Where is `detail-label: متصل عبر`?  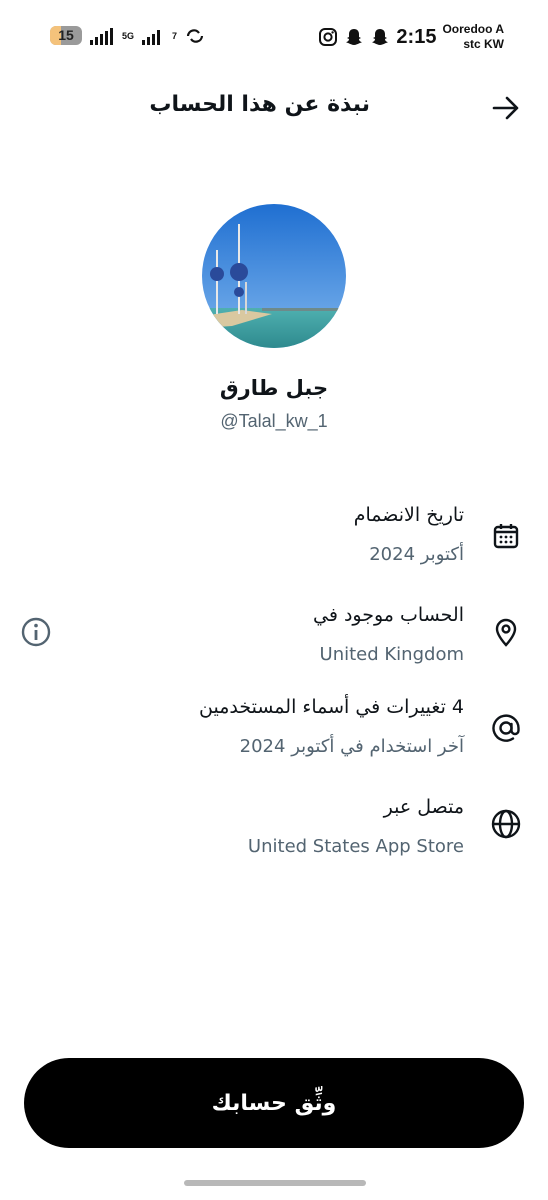
detail-label: متصل عبر is located at coordinates (423, 807).